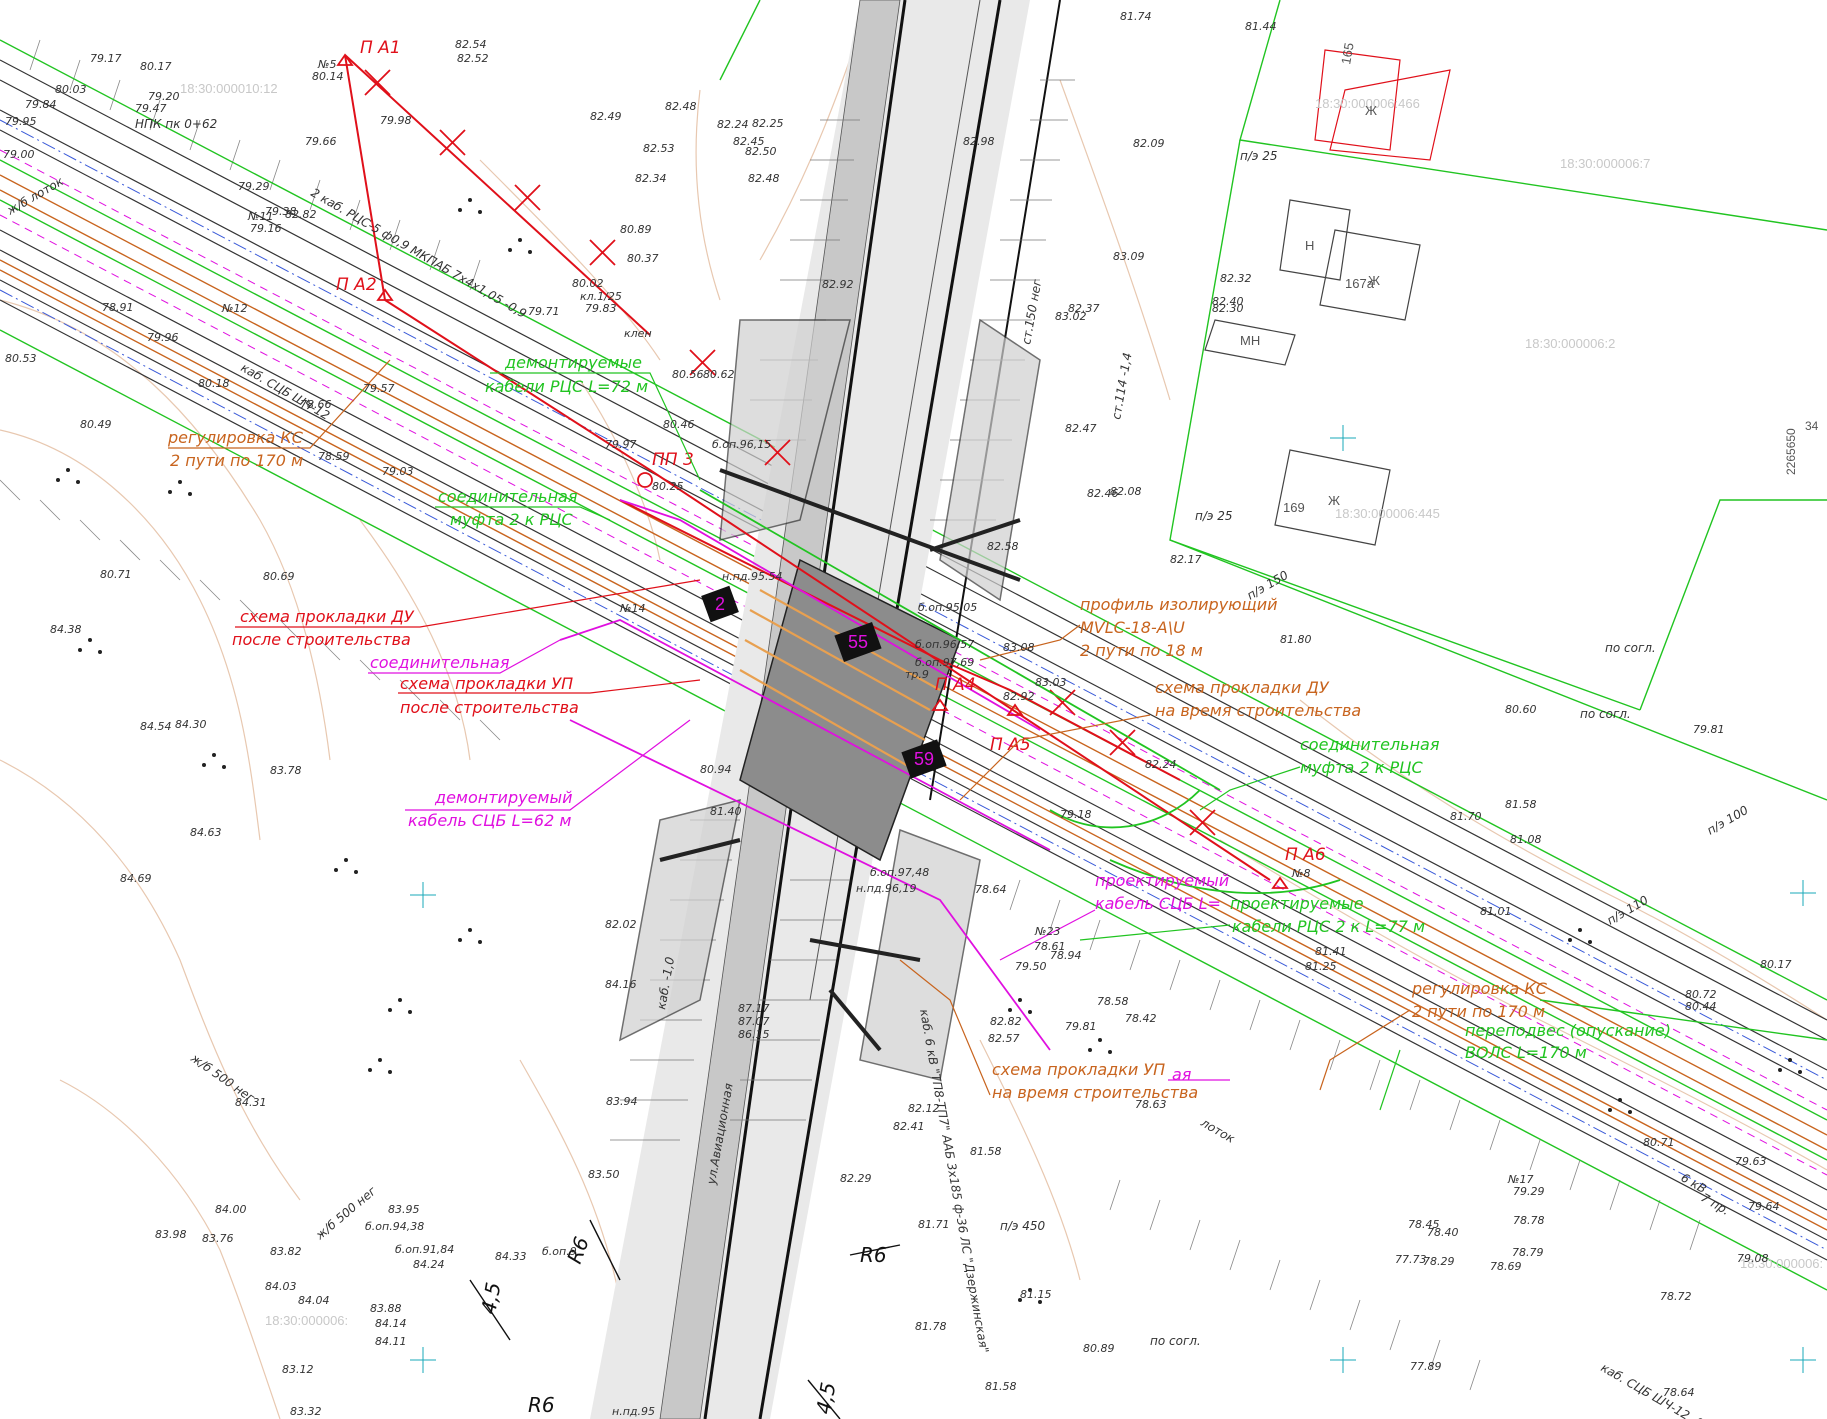  Describe the element at coordinates (345, 1213) in the screenshot. I see `svg-text: ж/б 500 нег` at that location.